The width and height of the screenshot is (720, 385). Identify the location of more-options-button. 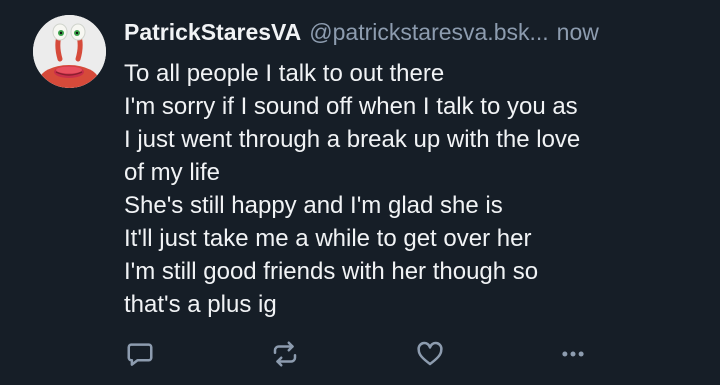
(573, 354).